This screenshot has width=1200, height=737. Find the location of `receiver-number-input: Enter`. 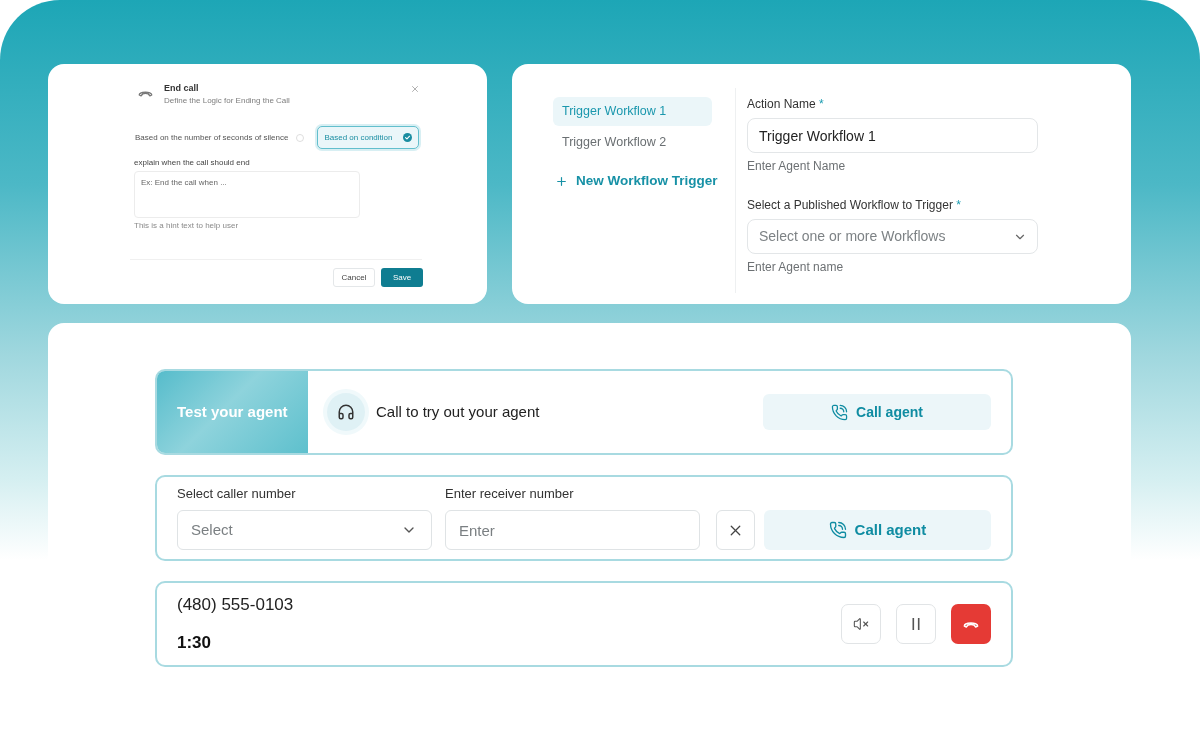

receiver-number-input: Enter is located at coordinates (572, 530).